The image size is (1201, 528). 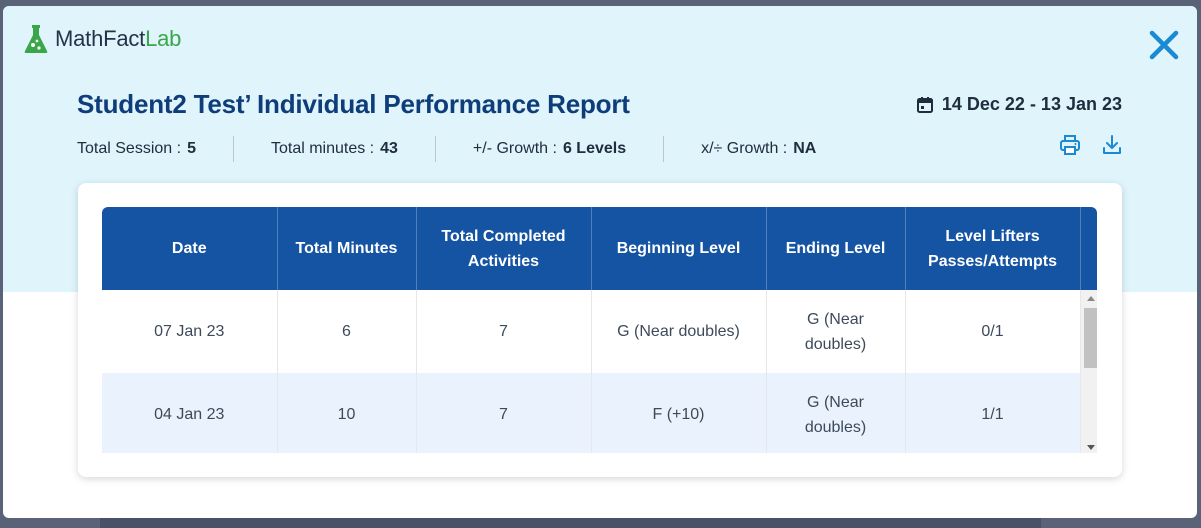 What do you see at coordinates (1090, 447) in the screenshot?
I see `scroll-down-arrow-icon` at bounding box center [1090, 447].